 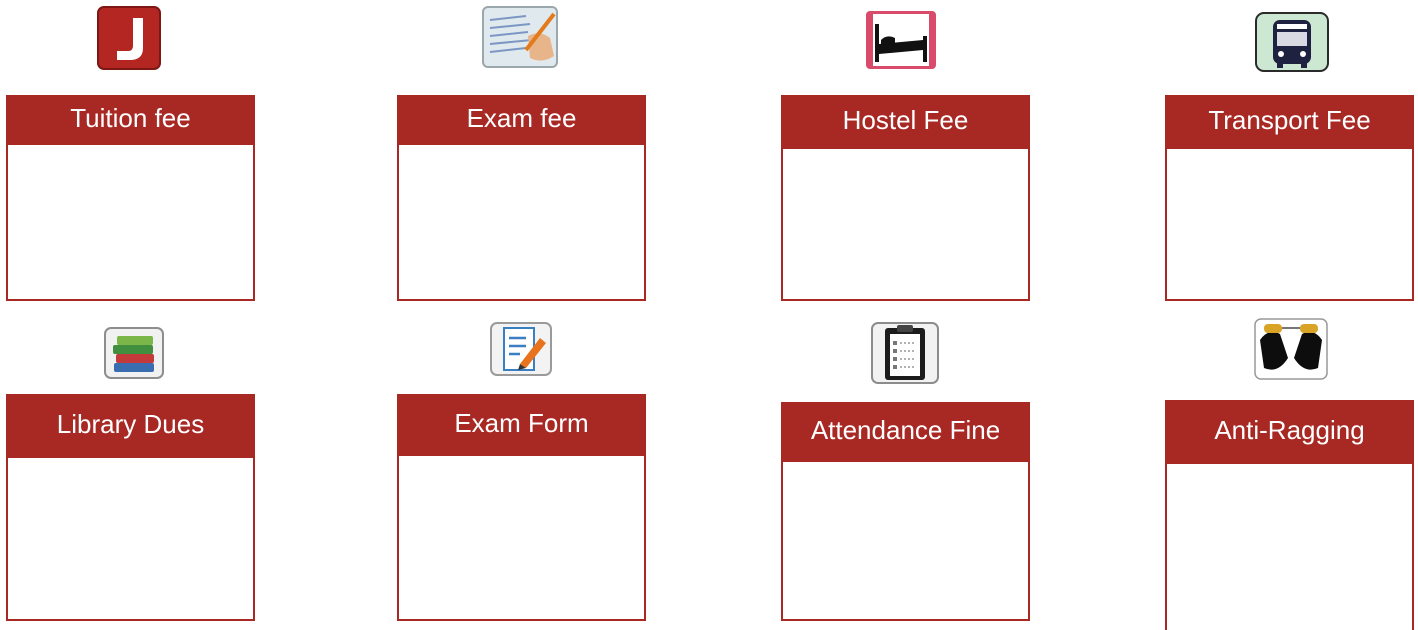 I want to click on anti-ragging-card: Anti-Ragging, so click(x=1289, y=515).